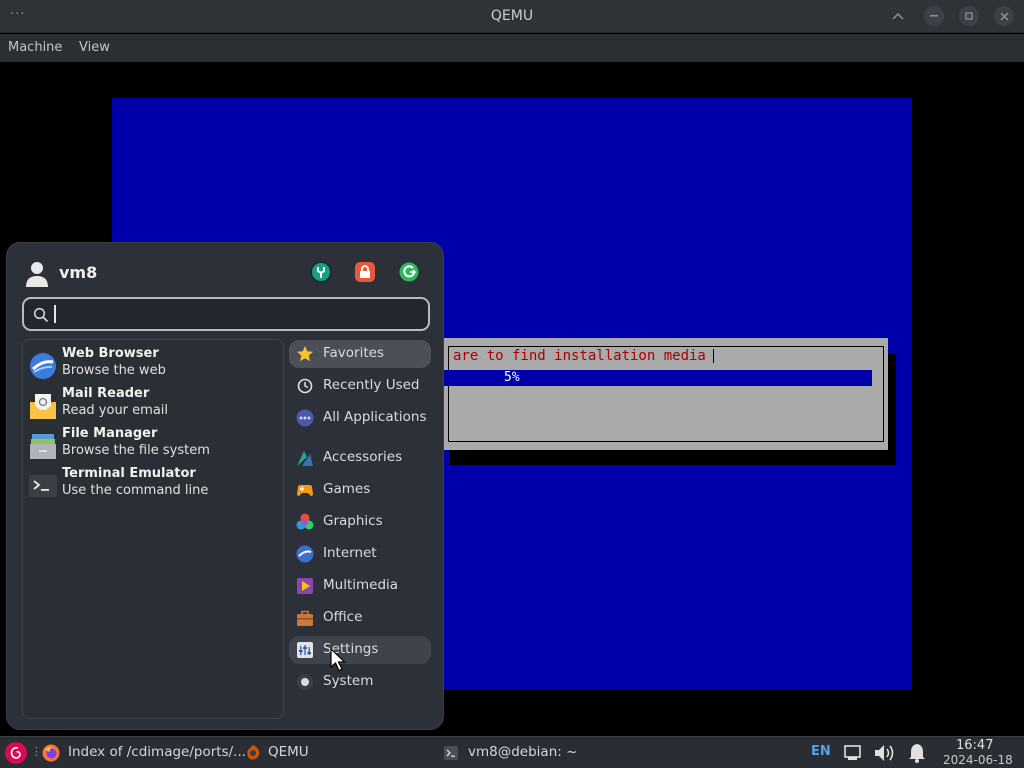 The image size is (1024, 768). I want to click on category-office: Office, so click(360, 618).